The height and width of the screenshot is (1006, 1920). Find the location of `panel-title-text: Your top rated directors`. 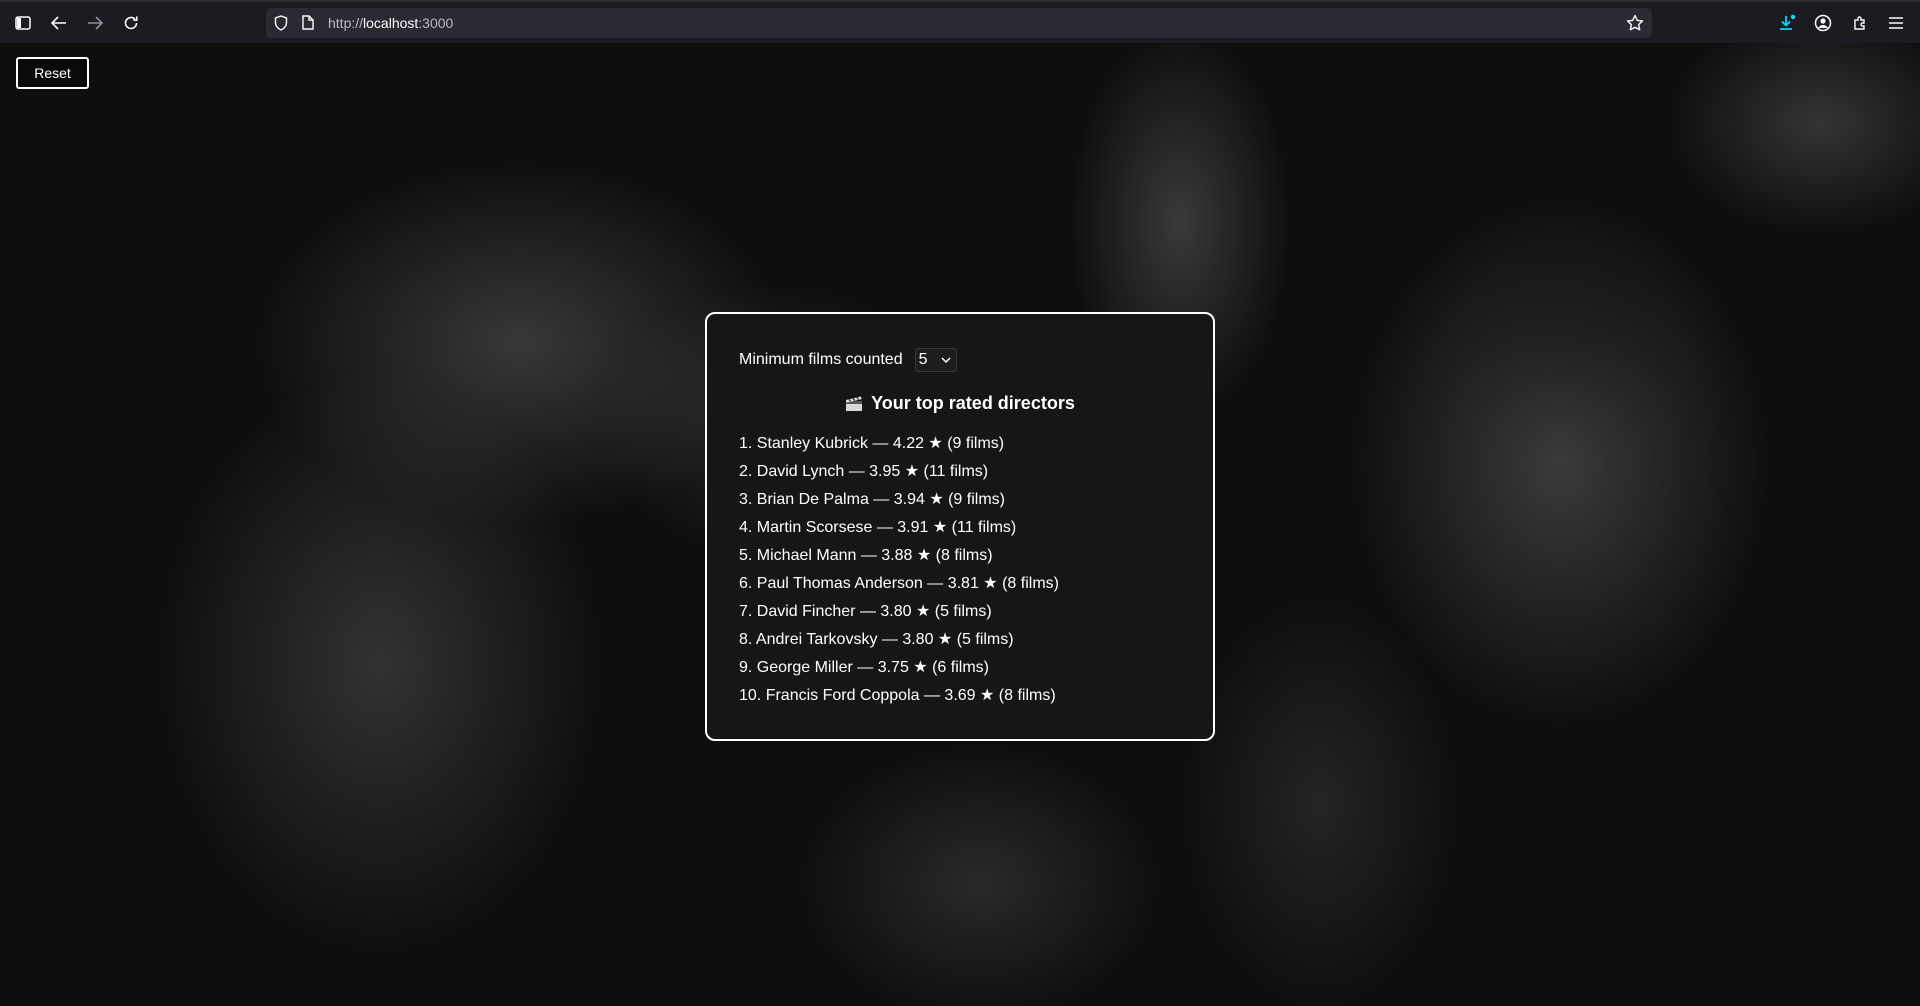

panel-title-text: Your top rated directors is located at coordinates (973, 403).